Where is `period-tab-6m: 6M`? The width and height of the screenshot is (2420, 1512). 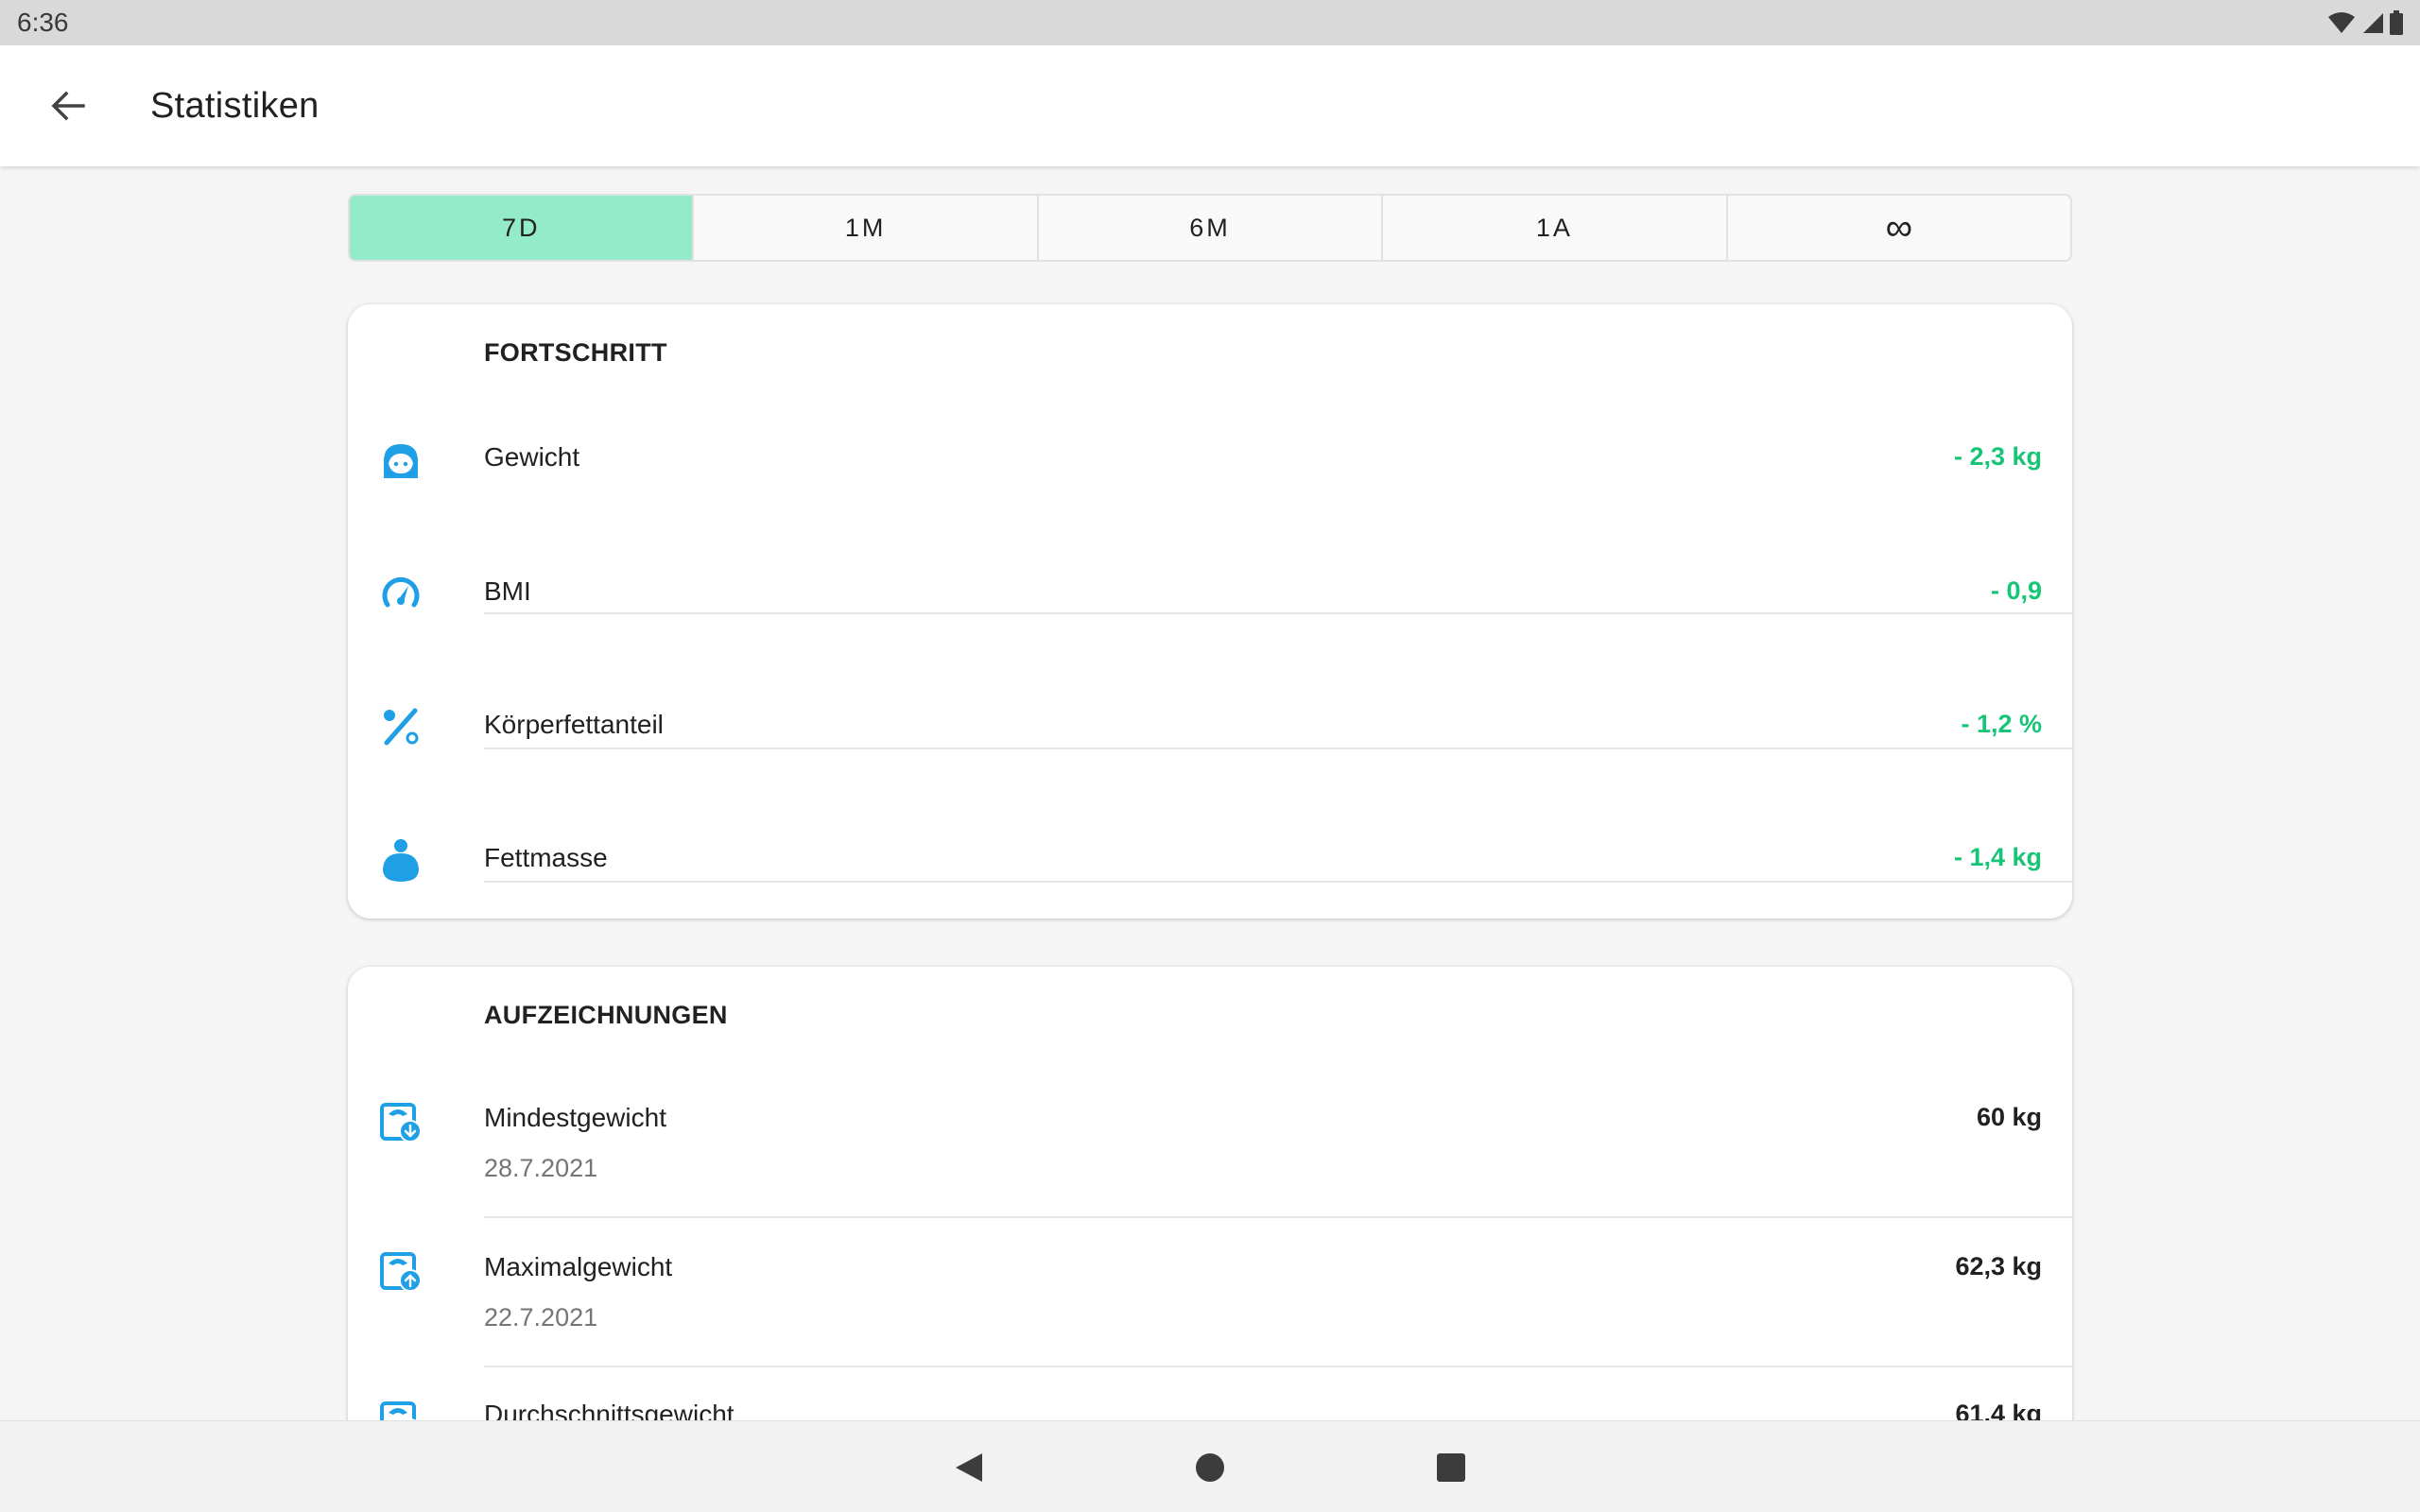 period-tab-6m: 6M is located at coordinates (1211, 228).